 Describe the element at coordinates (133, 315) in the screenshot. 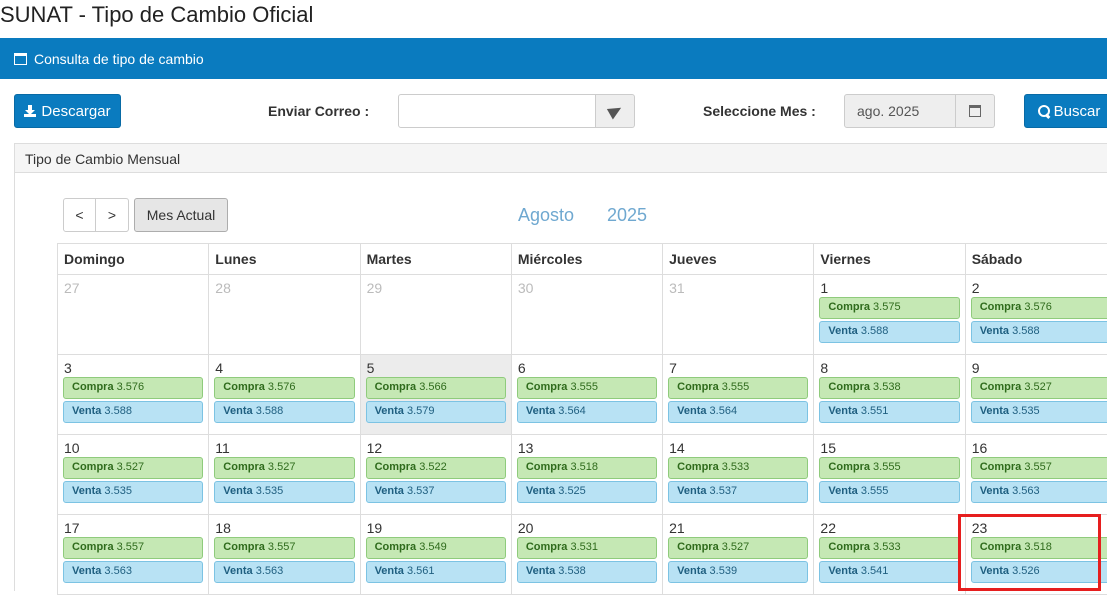

I see `calendar-day-cell: 27` at that location.